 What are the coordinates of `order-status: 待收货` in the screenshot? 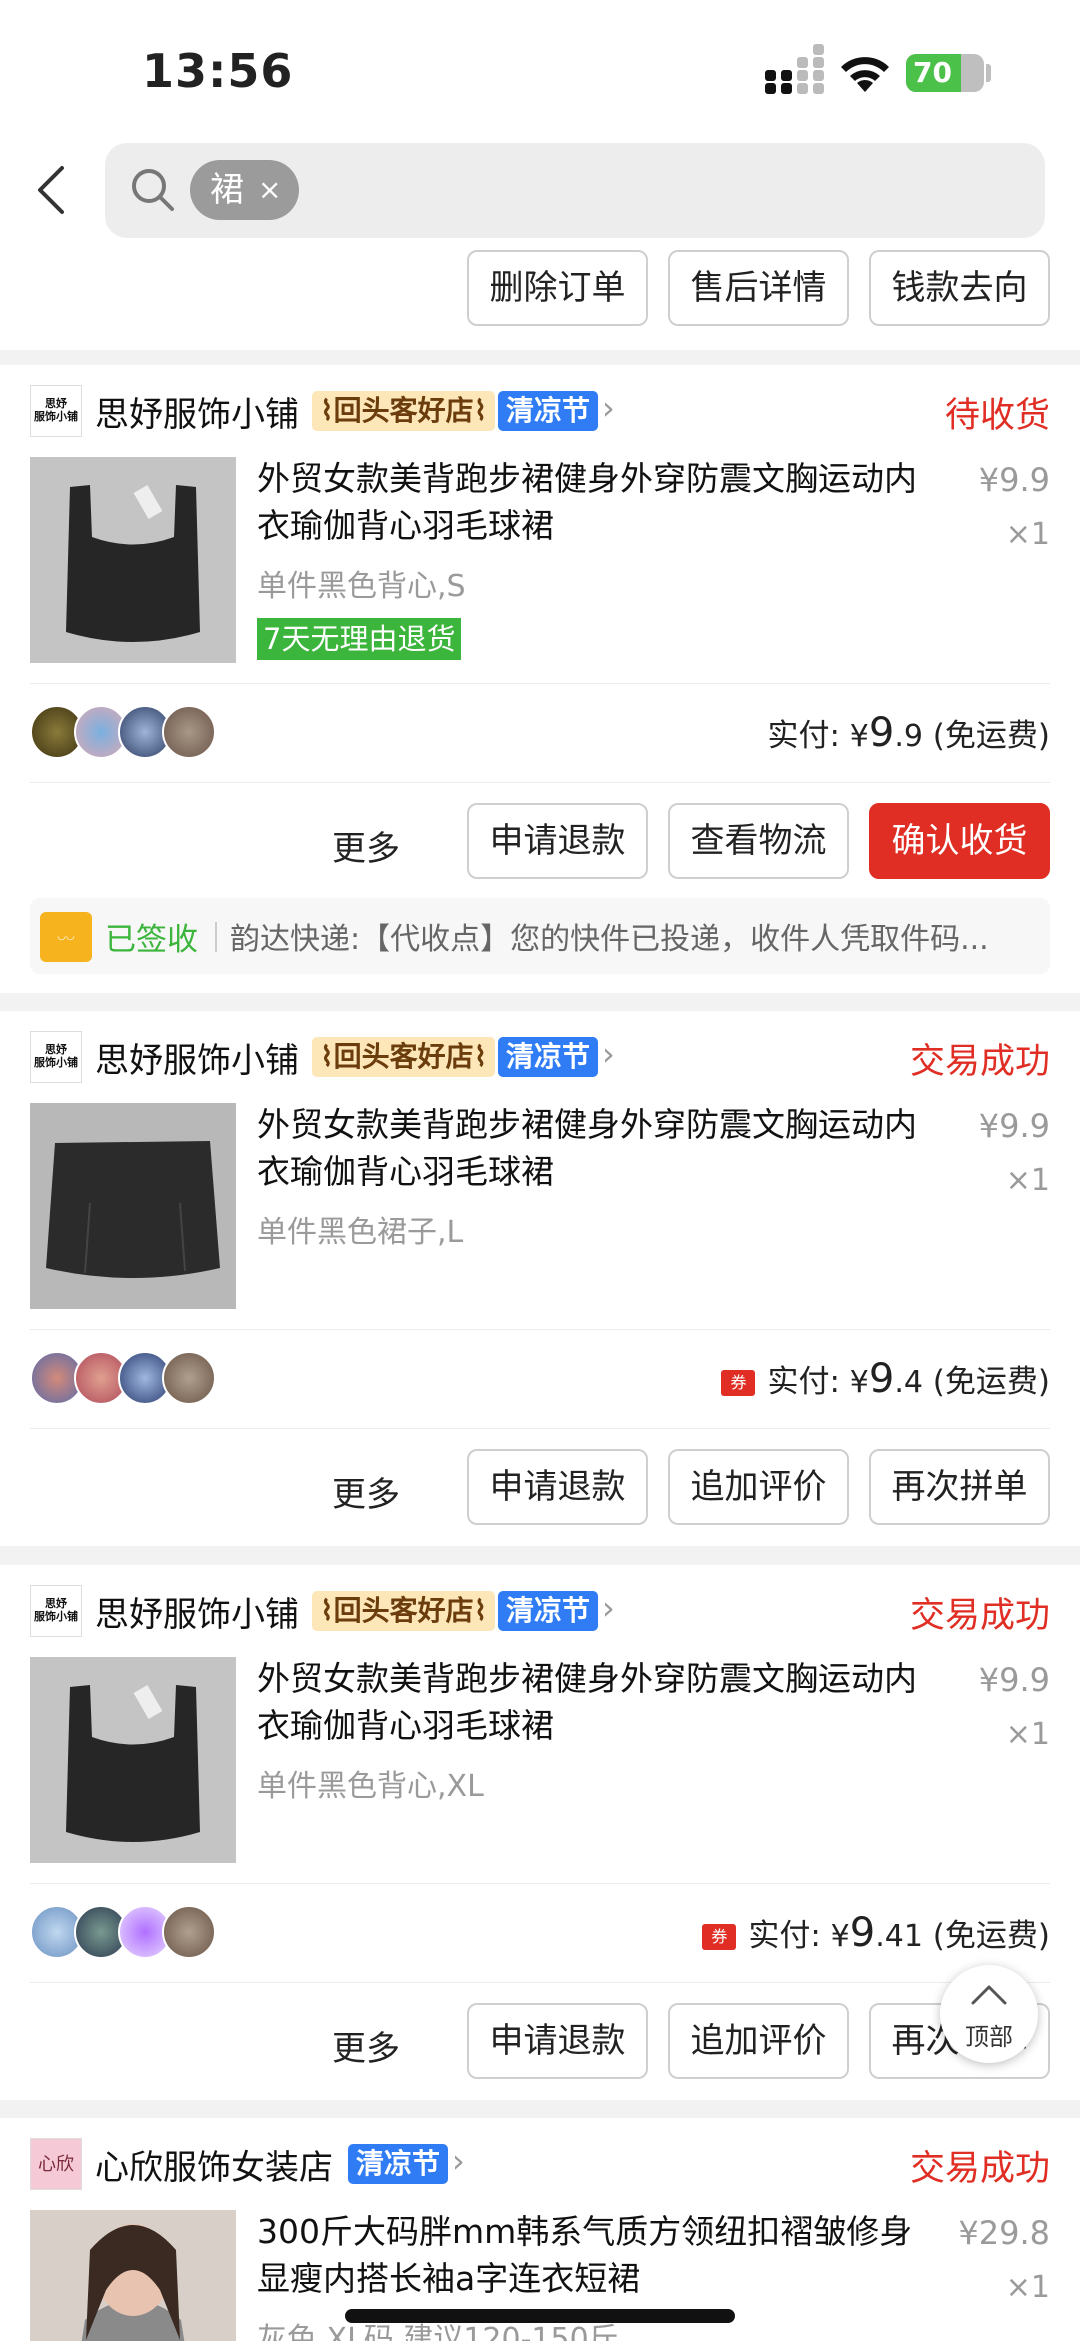 It's located at (997, 416).